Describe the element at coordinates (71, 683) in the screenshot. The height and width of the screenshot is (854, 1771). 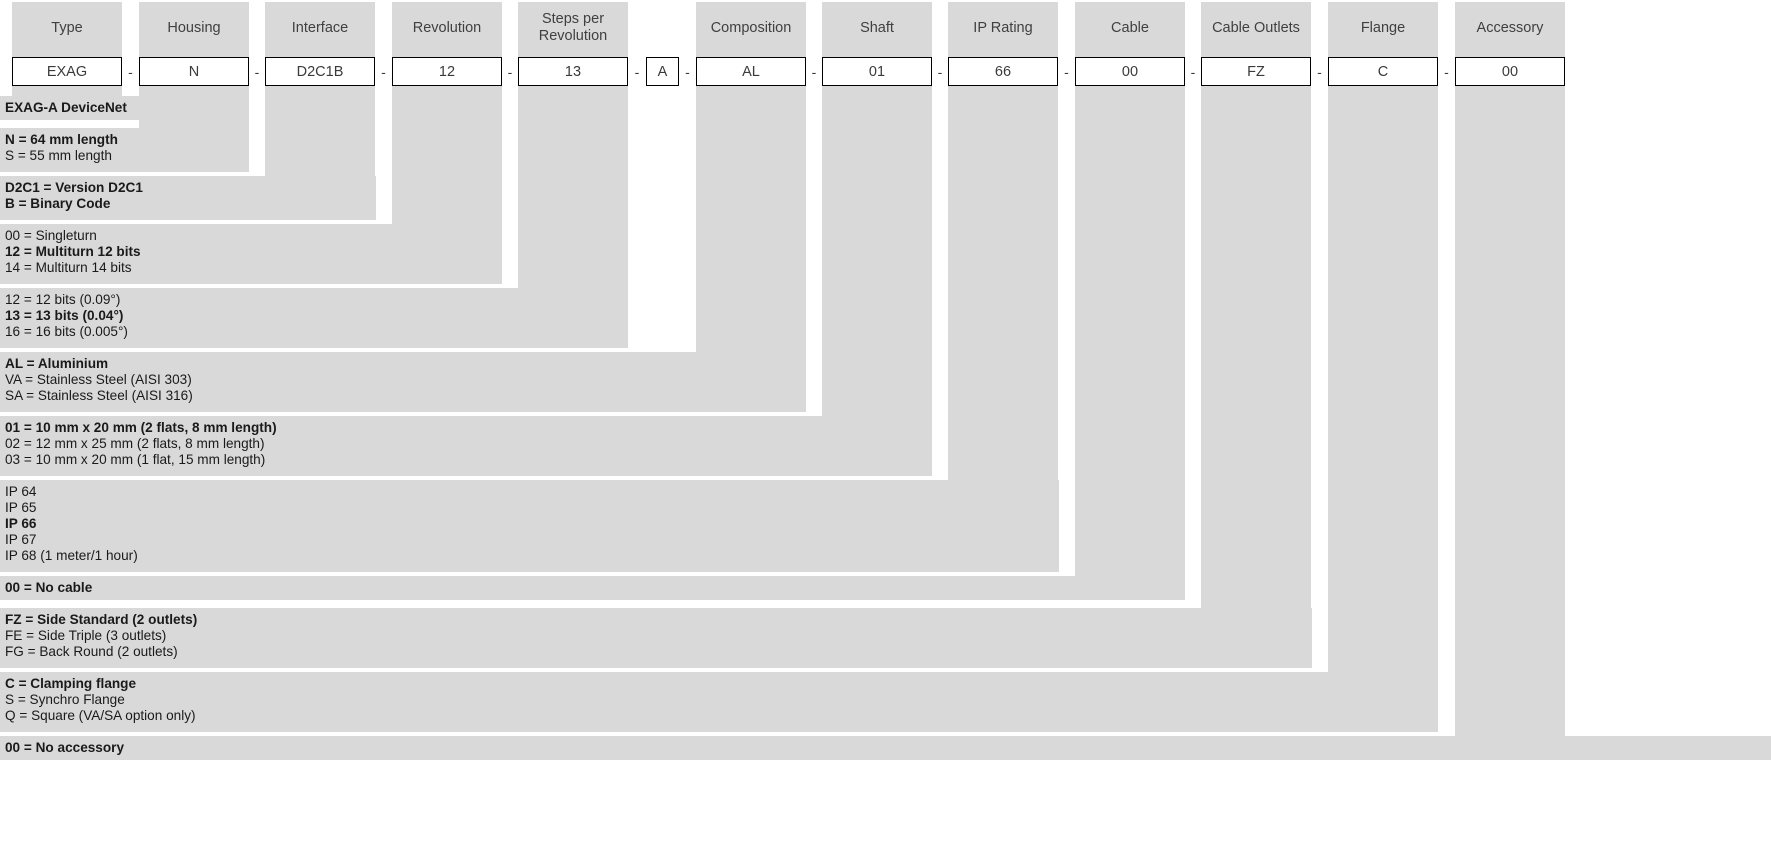
I see `legend-line: C = Clamping flange` at that location.